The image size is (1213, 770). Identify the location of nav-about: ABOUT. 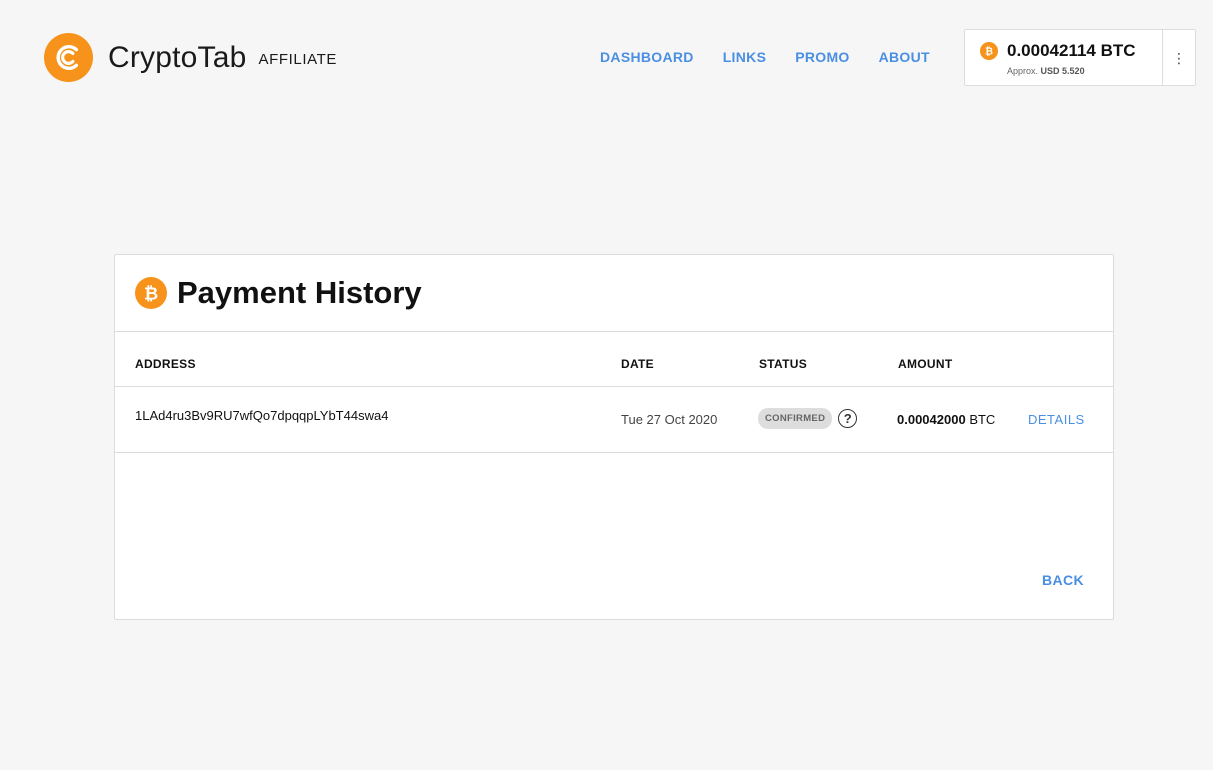
(904, 57).